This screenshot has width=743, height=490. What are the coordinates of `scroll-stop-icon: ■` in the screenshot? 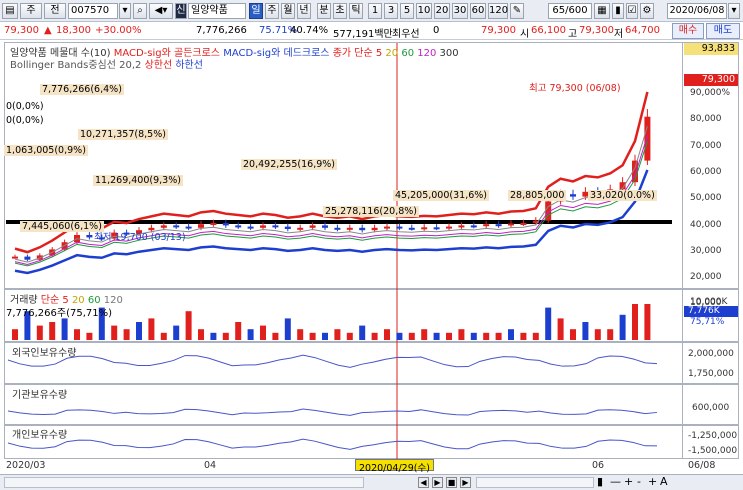 It's located at (451, 482).